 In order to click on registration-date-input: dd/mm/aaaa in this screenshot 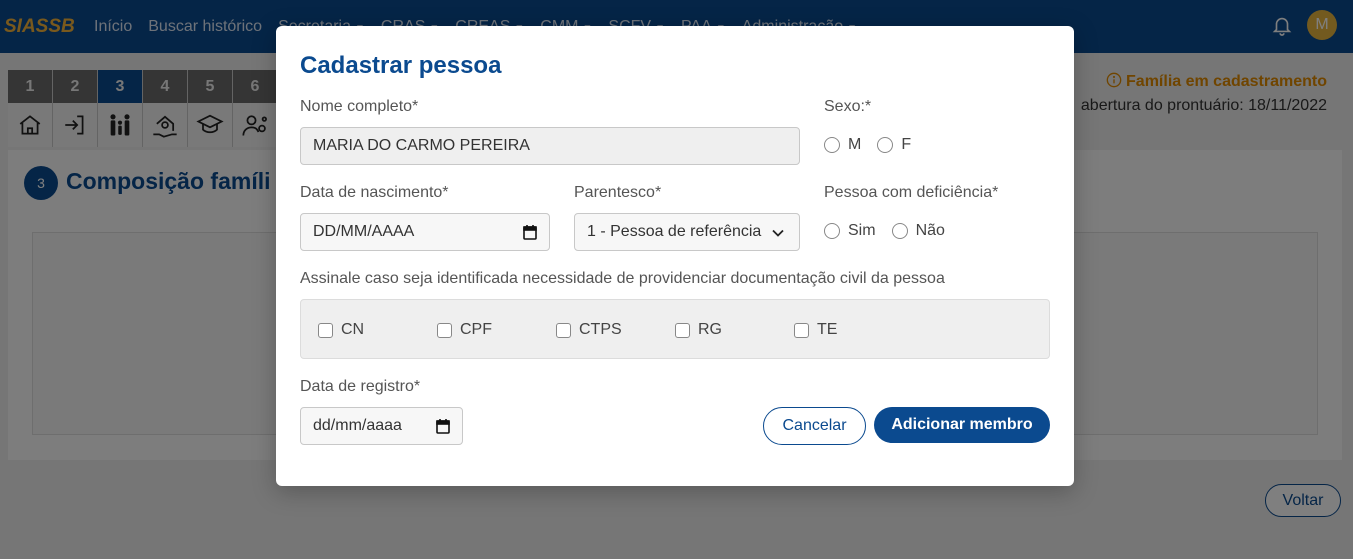, I will do `click(381, 426)`.